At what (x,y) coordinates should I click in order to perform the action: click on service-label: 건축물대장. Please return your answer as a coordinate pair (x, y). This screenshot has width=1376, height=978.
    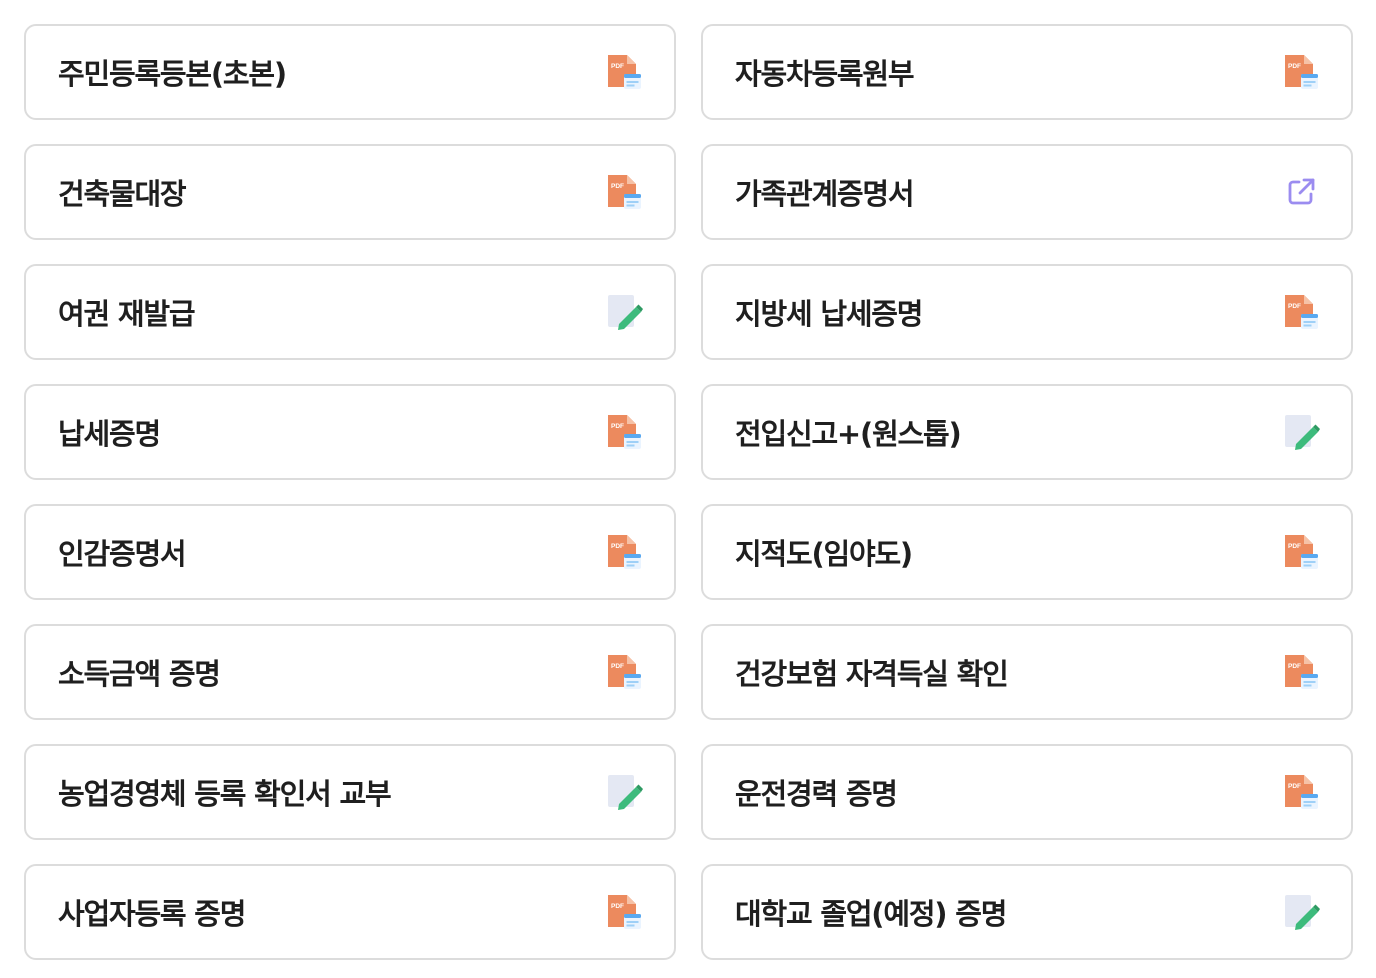
    Looking at the image, I should click on (122, 194).